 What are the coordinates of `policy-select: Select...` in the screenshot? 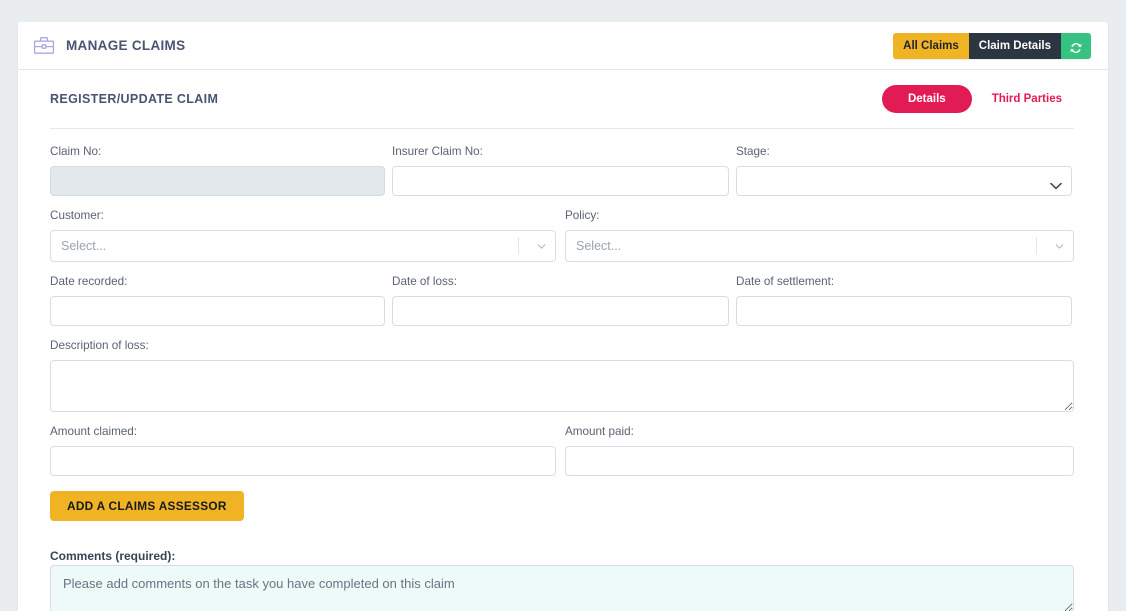 It's located at (819, 246).